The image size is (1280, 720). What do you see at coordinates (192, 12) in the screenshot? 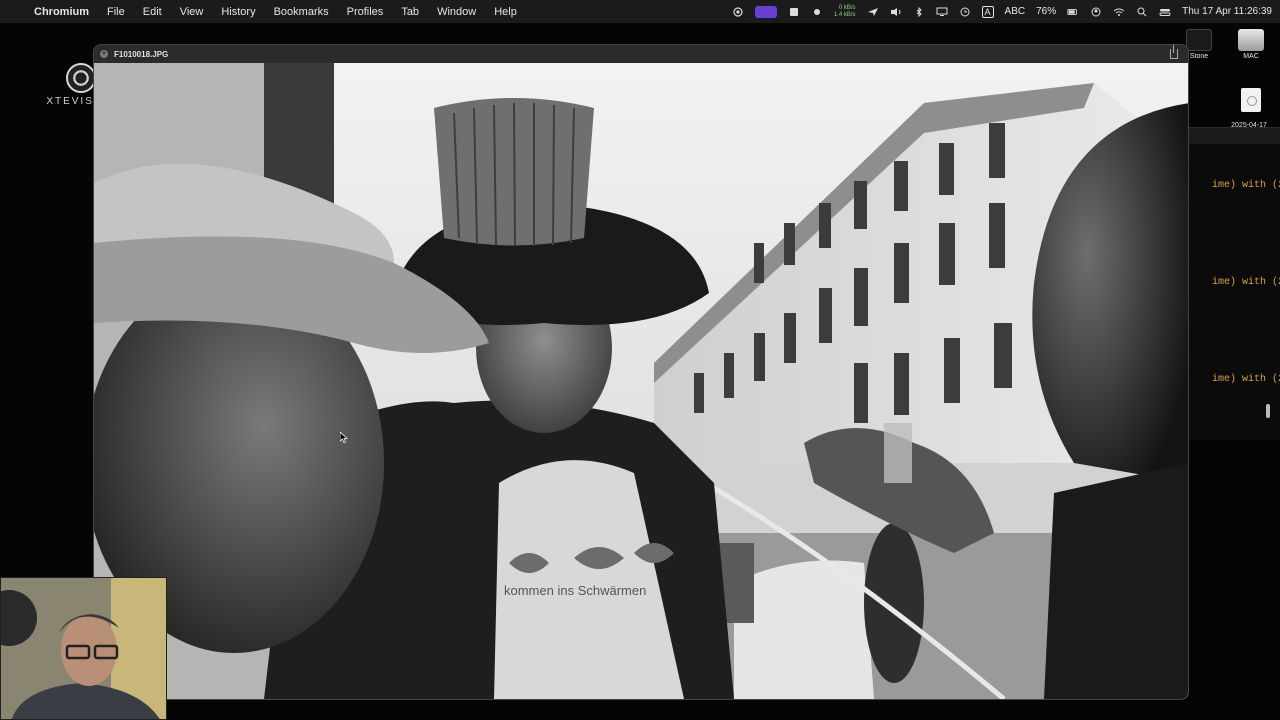
I see `menu-view: View` at bounding box center [192, 12].